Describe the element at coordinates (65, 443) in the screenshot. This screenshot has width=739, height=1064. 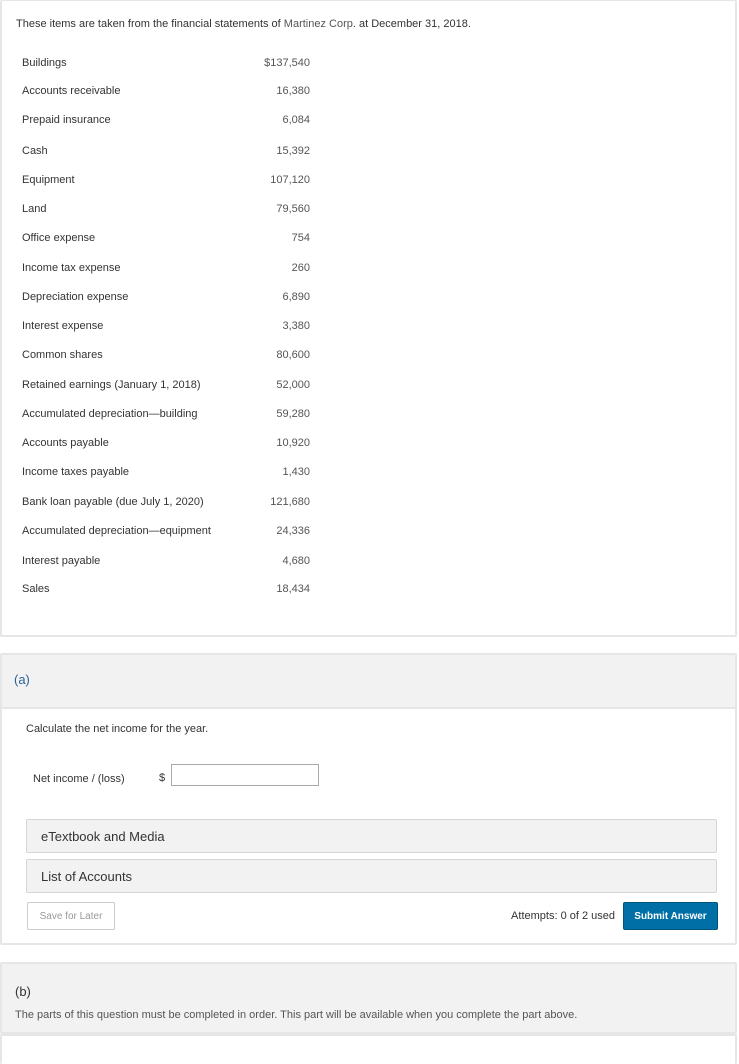
I see `item-label: Accounts payable` at that location.